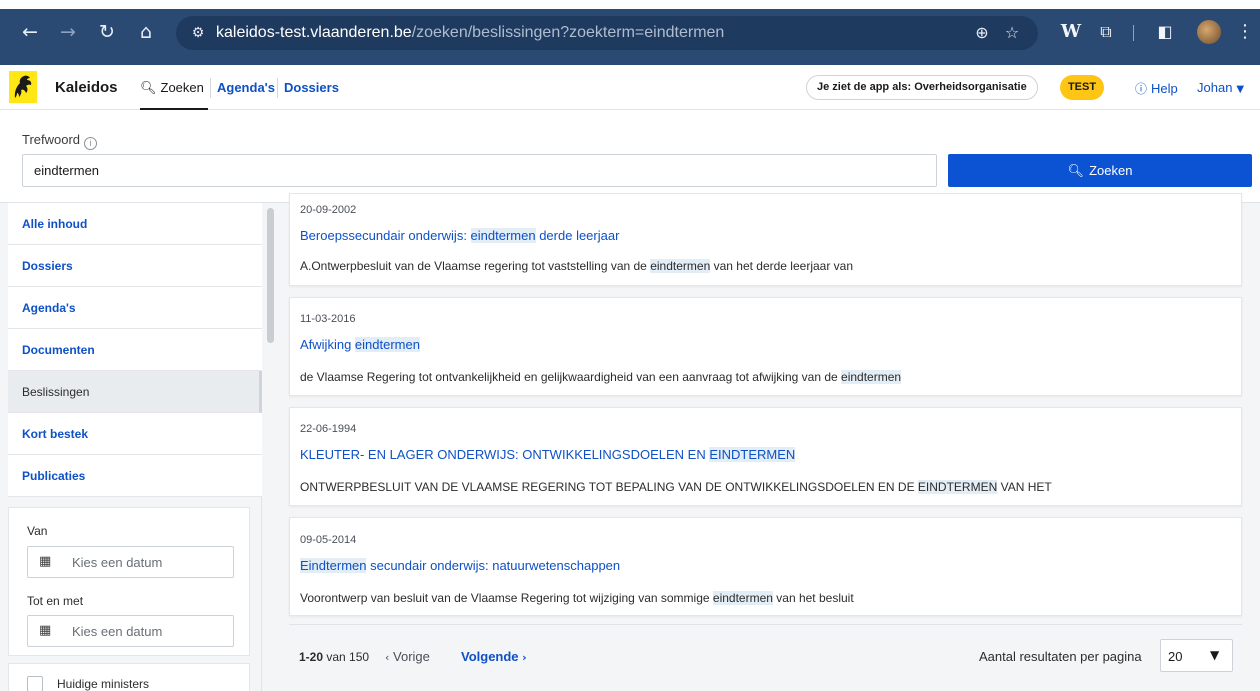  I want to click on previous-page-button: ‹ Vorige, so click(407, 656).